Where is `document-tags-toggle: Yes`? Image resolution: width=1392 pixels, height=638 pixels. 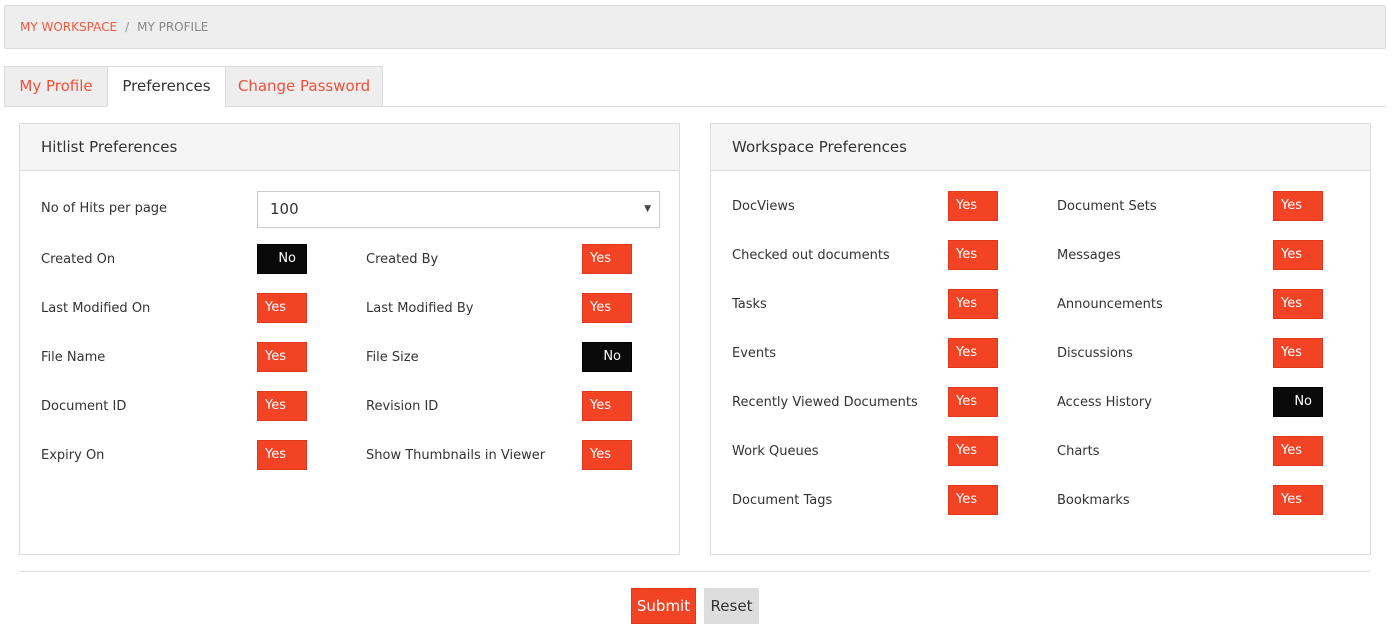 document-tags-toggle: Yes is located at coordinates (973, 500).